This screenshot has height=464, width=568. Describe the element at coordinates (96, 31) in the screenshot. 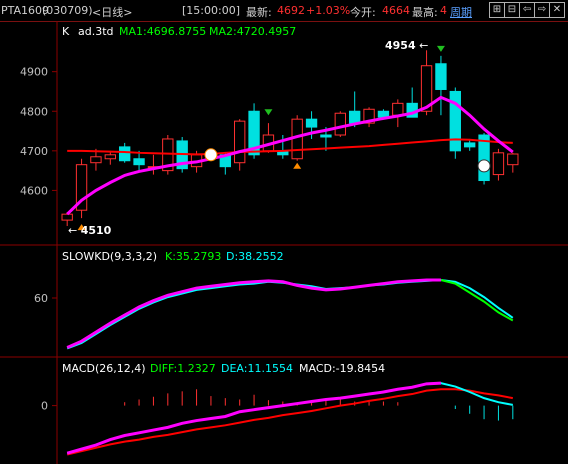

I see `main-indicator: ad.3td` at that location.